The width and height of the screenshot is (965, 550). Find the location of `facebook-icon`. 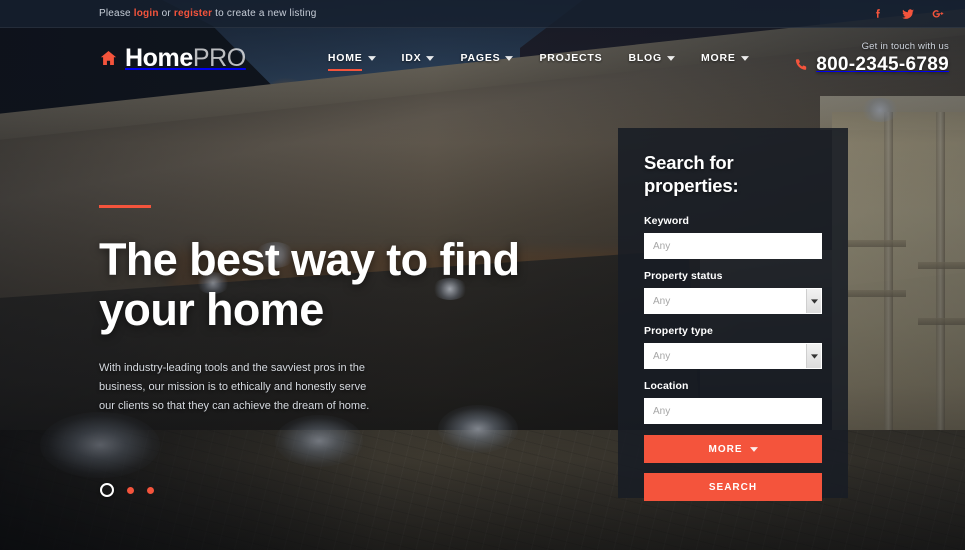

facebook-icon is located at coordinates (878, 13).